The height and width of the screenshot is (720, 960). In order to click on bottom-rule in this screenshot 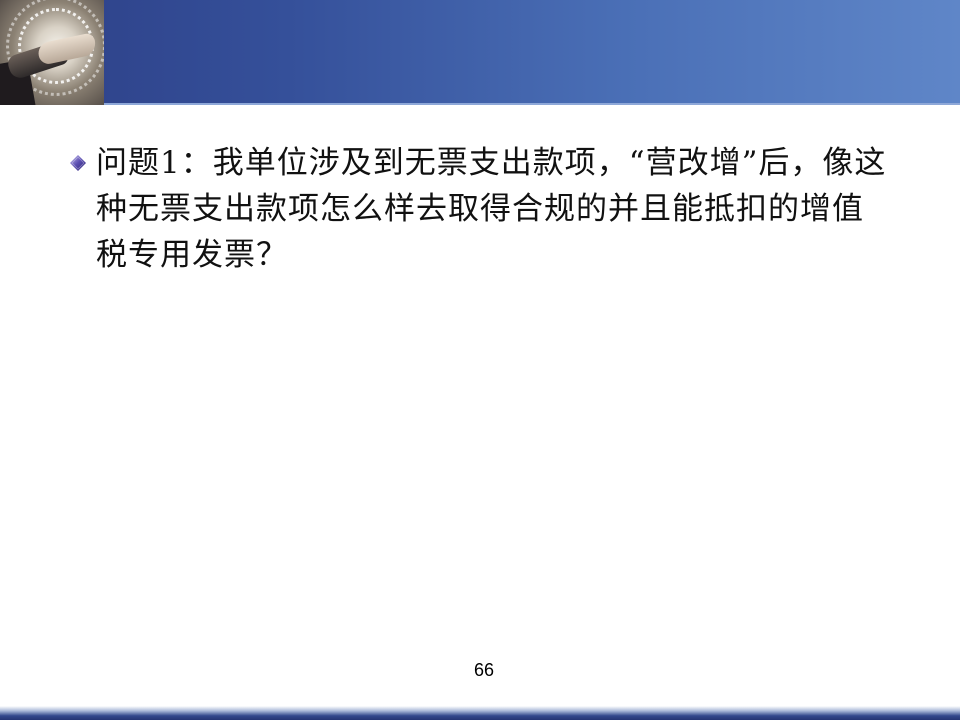, I will do `click(480, 713)`.